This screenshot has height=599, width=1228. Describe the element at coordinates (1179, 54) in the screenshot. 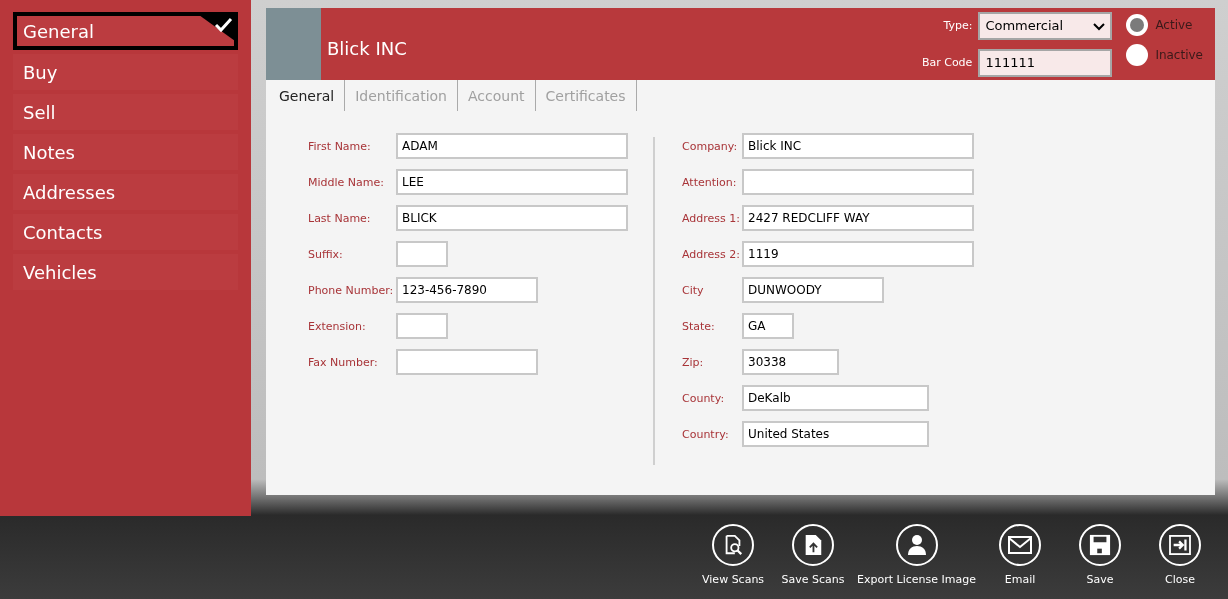

I see `radio-label: Inactive` at that location.